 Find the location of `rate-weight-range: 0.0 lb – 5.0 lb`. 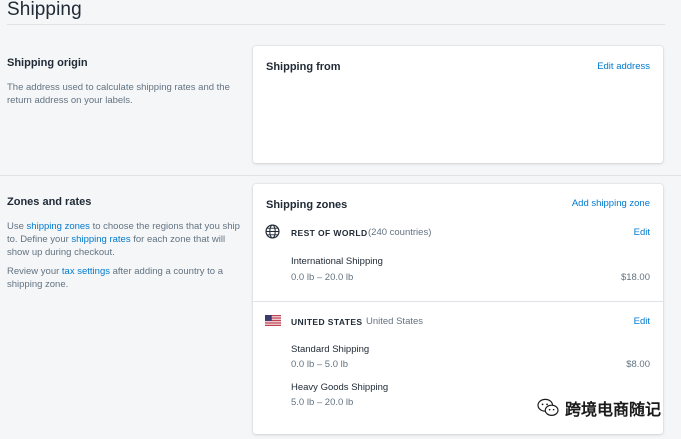

rate-weight-range: 0.0 lb – 5.0 lb is located at coordinates (320, 364).